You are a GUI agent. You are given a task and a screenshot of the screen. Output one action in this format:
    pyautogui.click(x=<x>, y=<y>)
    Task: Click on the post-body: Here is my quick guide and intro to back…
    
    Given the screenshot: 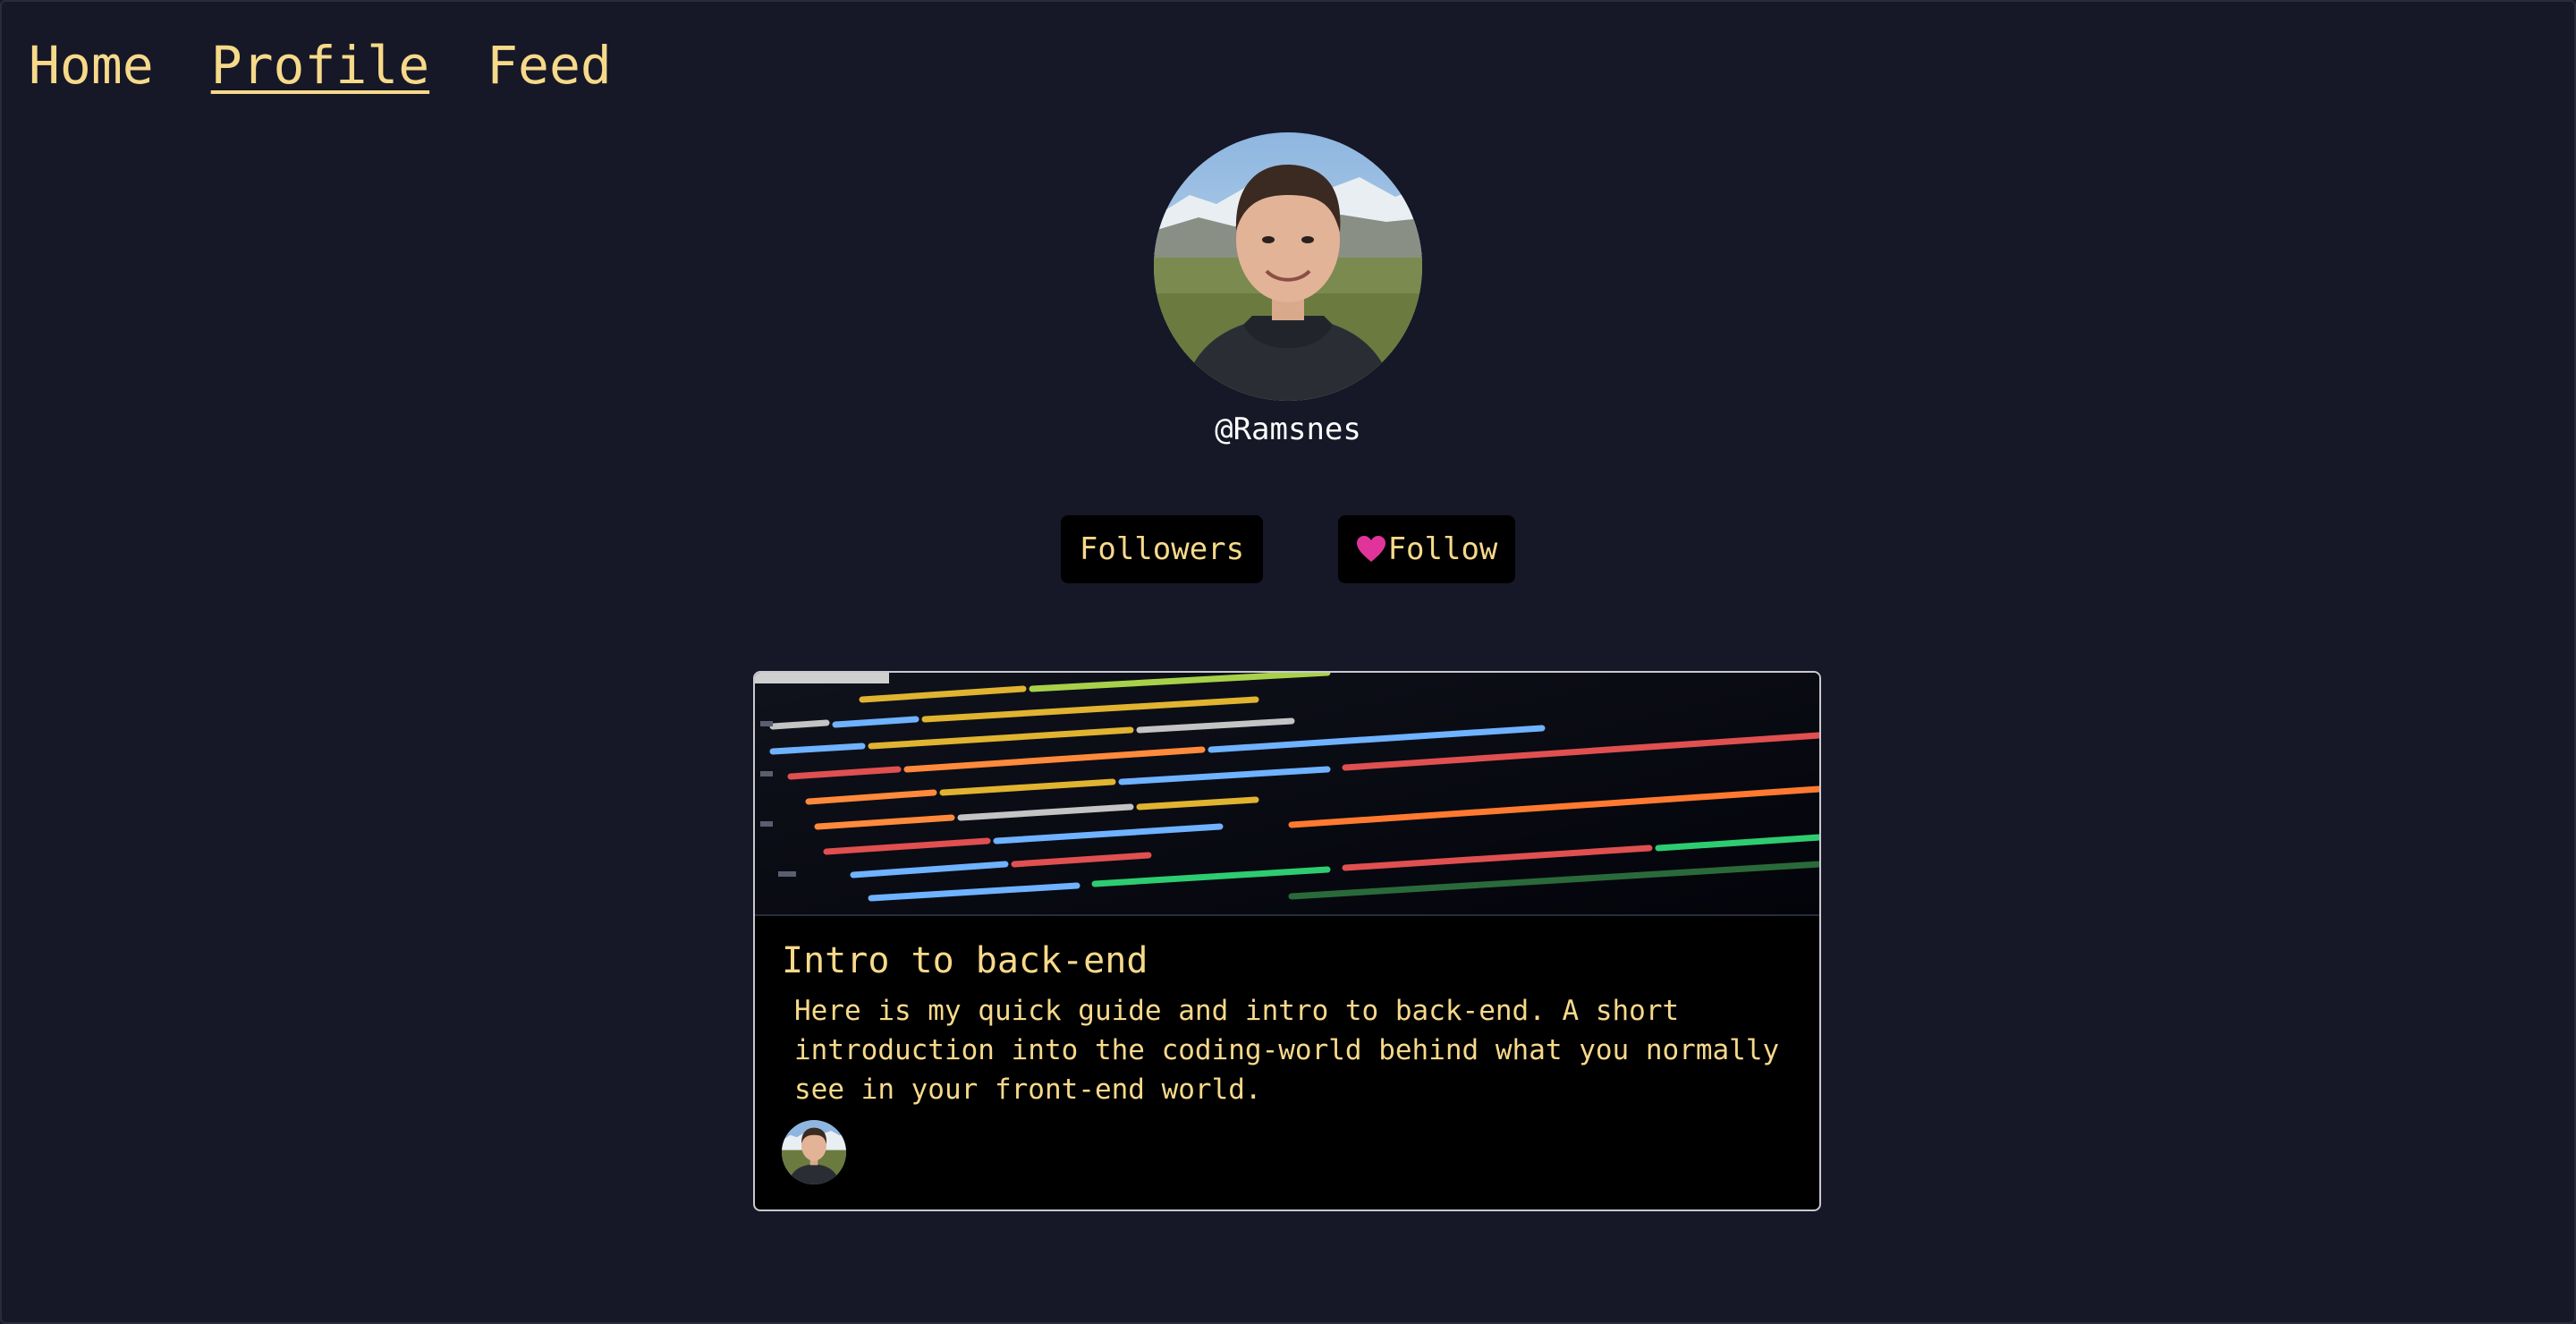 What is the action you would take?
    pyautogui.click(x=1287, y=1050)
    